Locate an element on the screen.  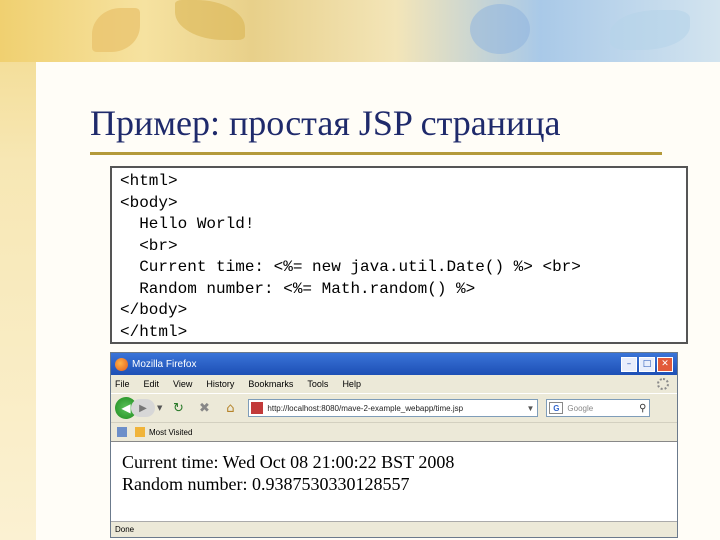
search-placeholder: Google is located at coordinates (580, 408).